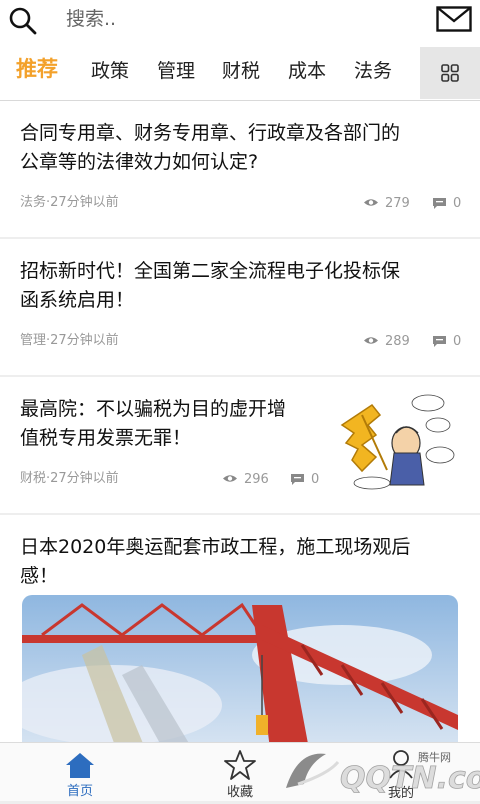 The height and width of the screenshot is (804, 480). What do you see at coordinates (240, 22) in the screenshot?
I see `top-bar: 搜索..` at bounding box center [240, 22].